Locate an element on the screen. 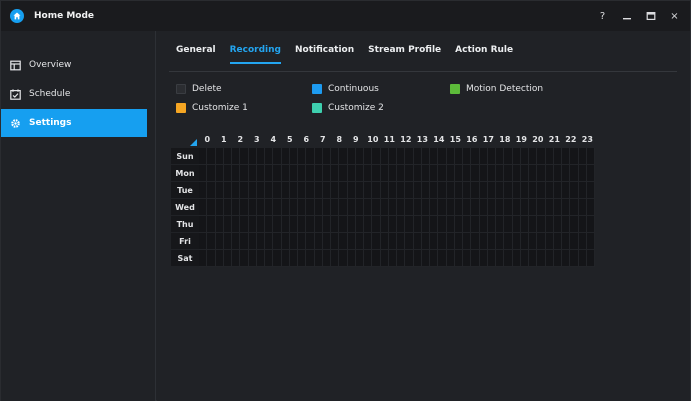  sidebar-item-overview: Overview is located at coordinates (74, 65).